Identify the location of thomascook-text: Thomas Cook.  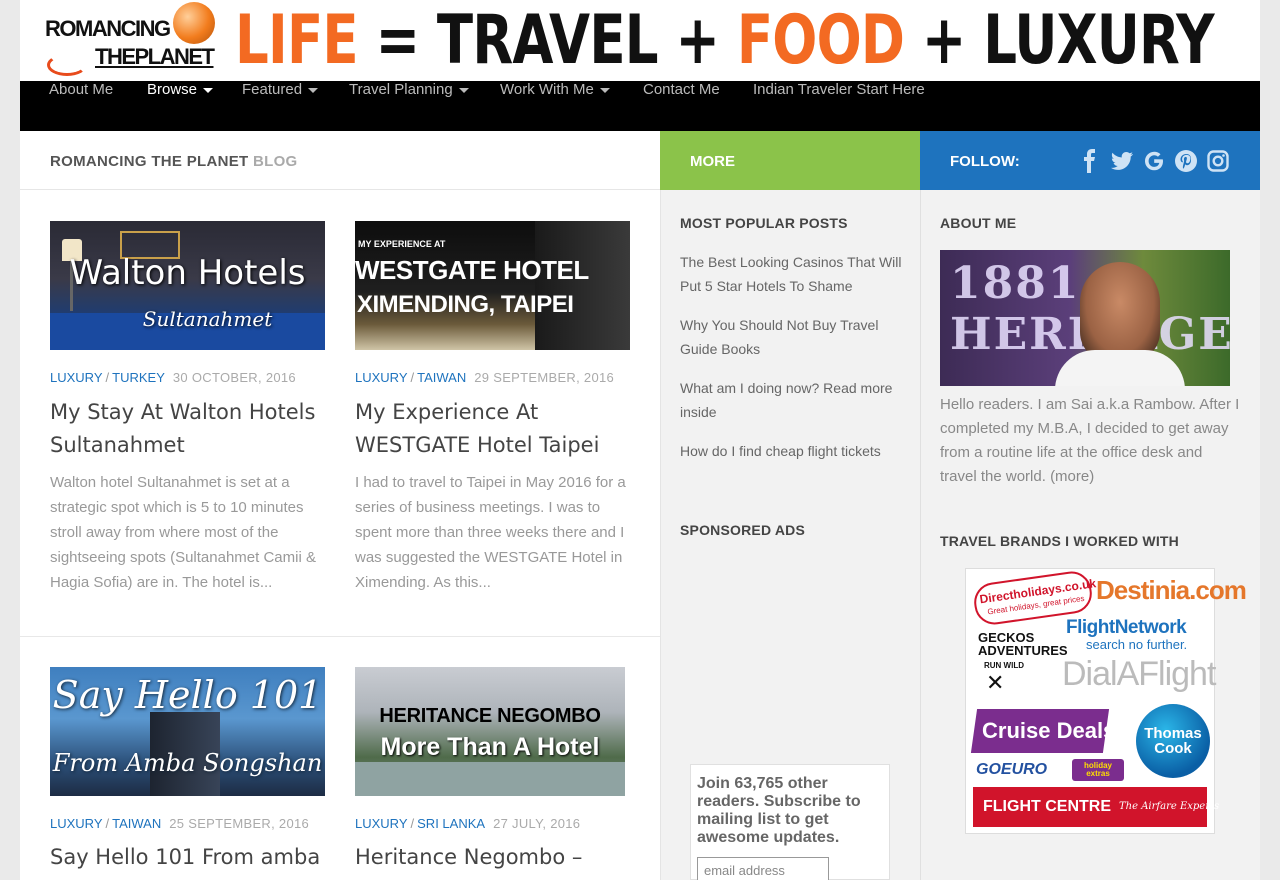
(1173, 741).